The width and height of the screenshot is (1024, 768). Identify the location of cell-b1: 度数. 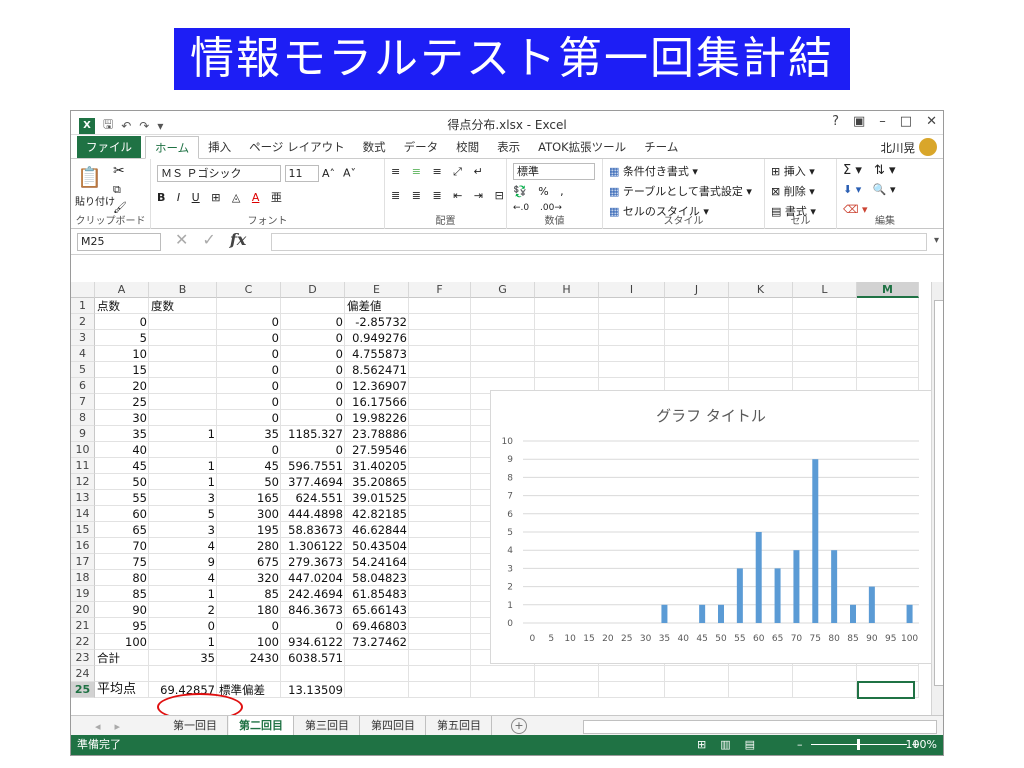
(183, 306).